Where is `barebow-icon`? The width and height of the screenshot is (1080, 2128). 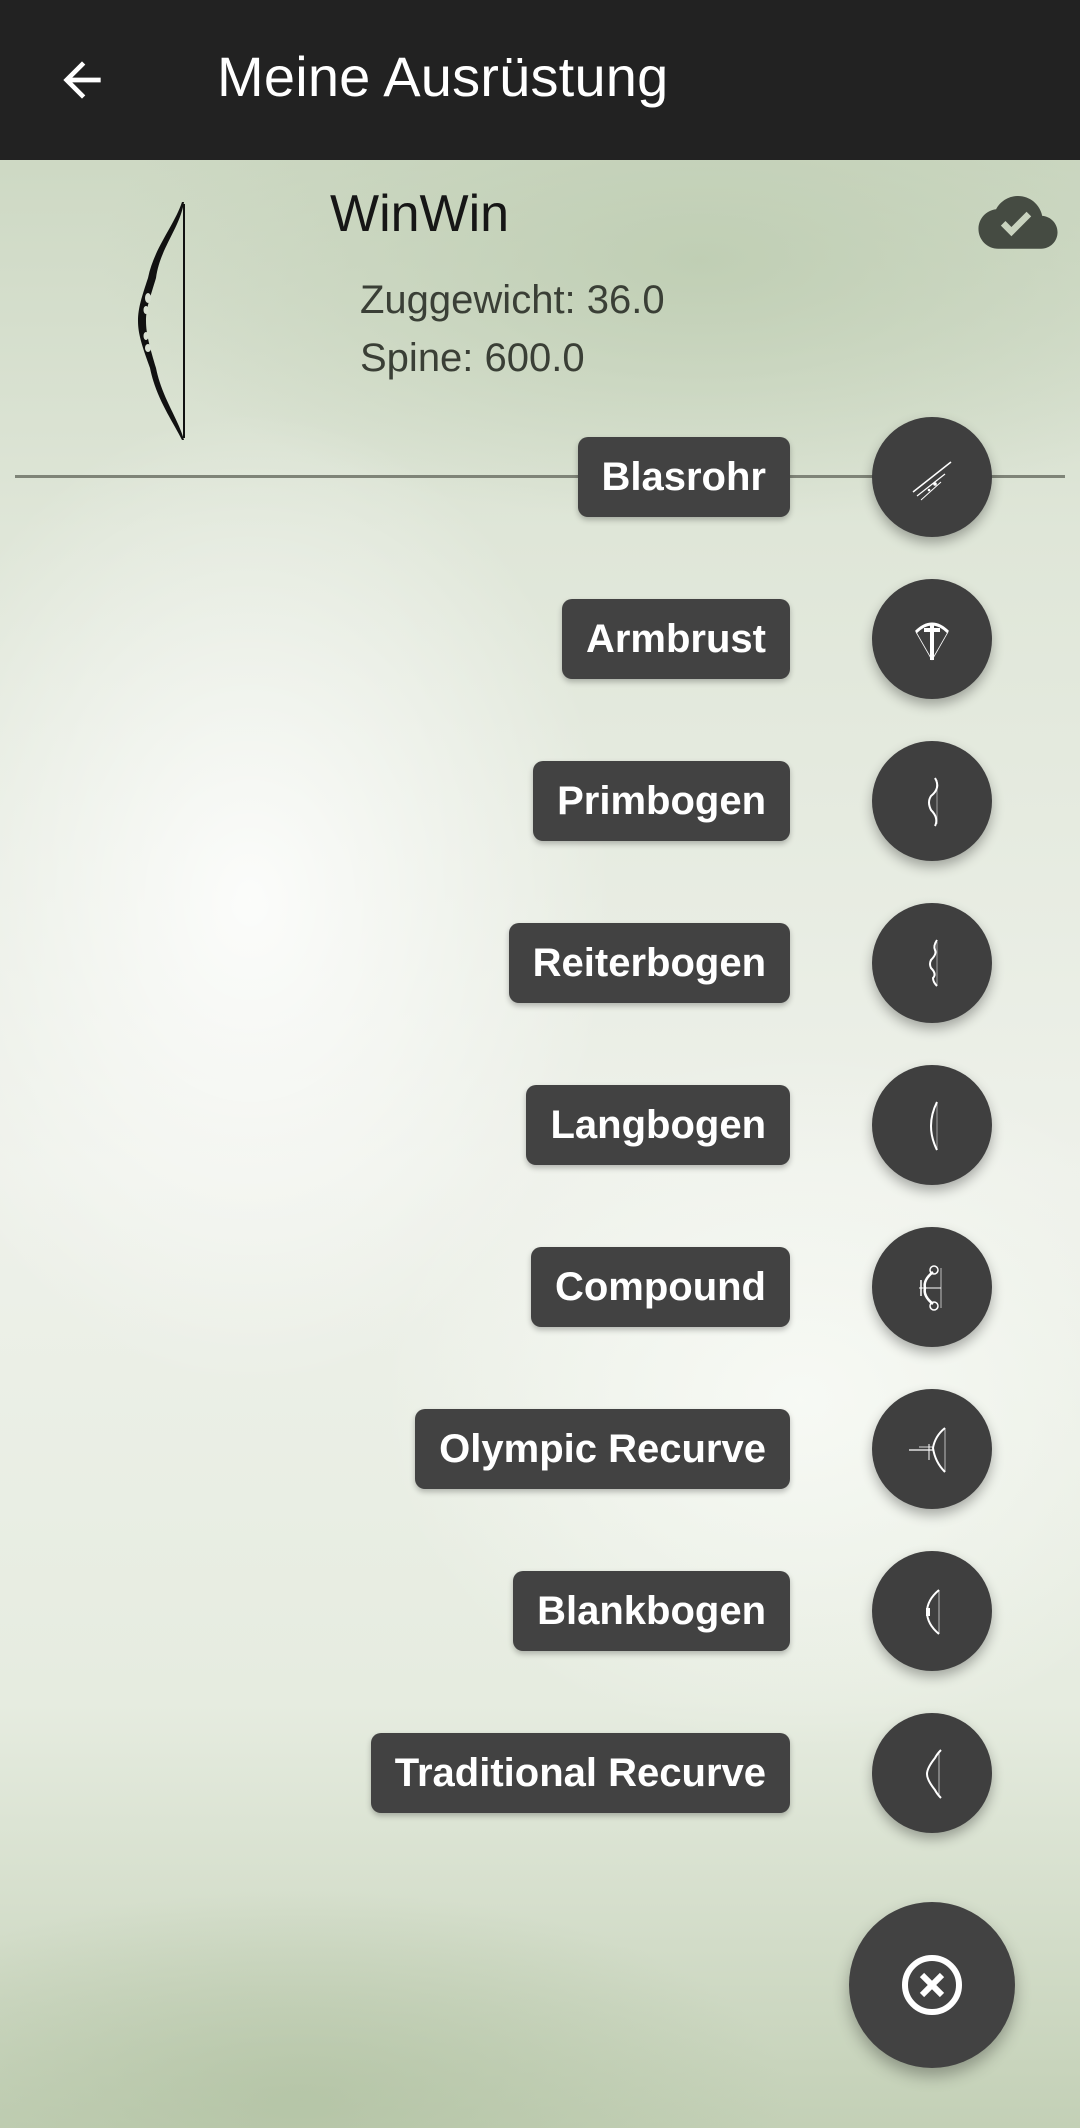 barebow-icon is located at coordinates (932, 1612).